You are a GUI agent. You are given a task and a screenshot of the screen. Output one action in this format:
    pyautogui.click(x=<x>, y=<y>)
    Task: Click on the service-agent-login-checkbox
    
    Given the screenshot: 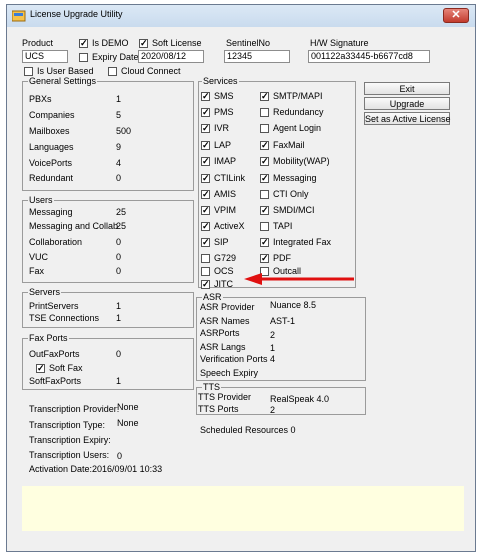 What is the action you would take?
    pyautogui.click(x=264, y=128)
    